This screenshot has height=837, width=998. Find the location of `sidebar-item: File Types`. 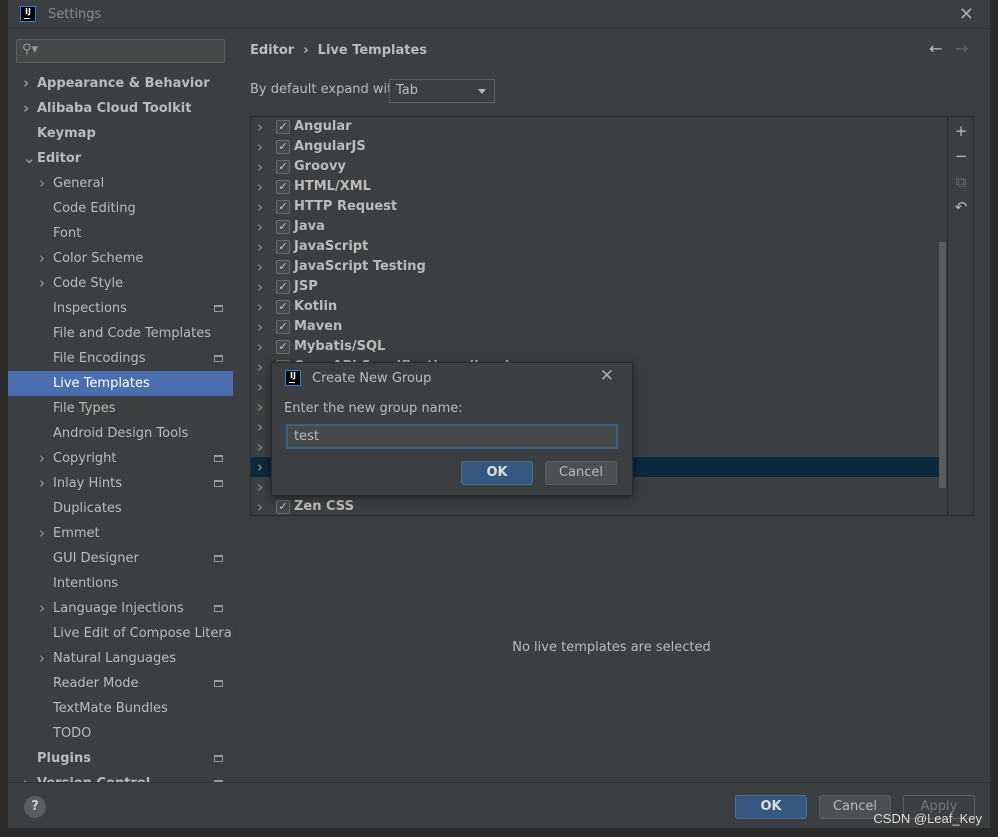

sidebar-item: File Types is located at coordinates (120, 408).